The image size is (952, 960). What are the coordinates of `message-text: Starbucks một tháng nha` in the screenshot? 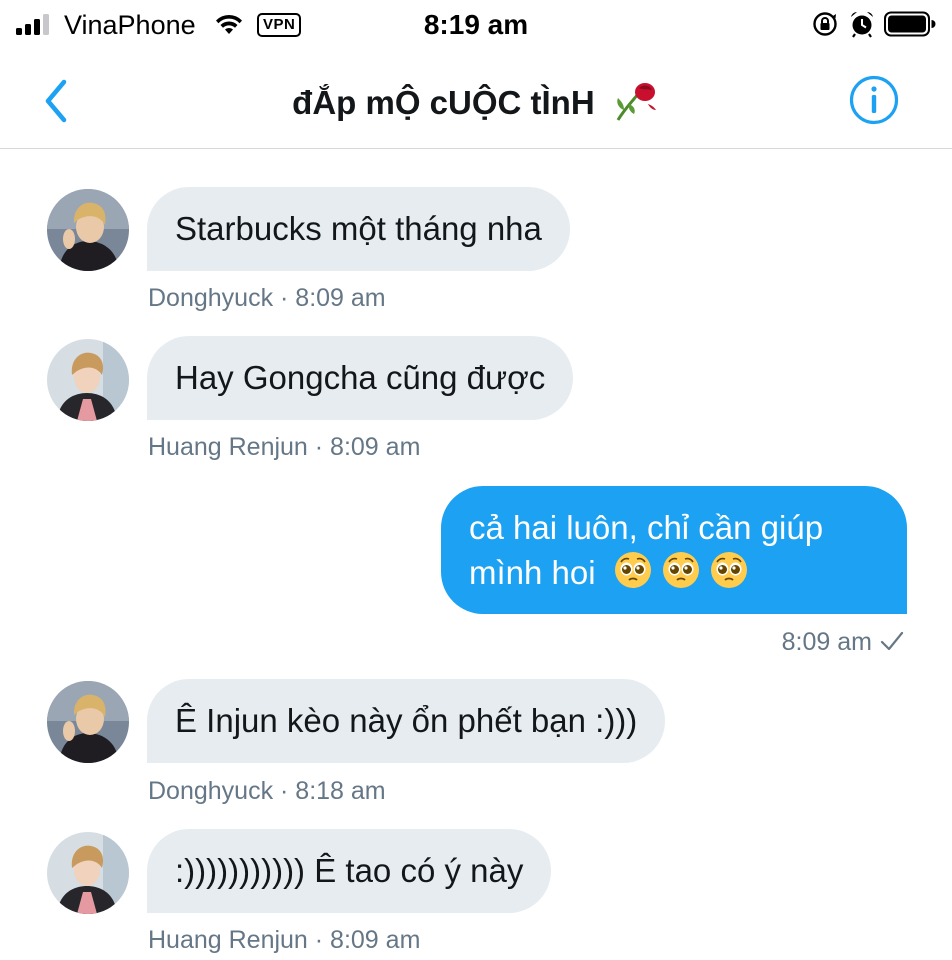 It's located at (358, 228).